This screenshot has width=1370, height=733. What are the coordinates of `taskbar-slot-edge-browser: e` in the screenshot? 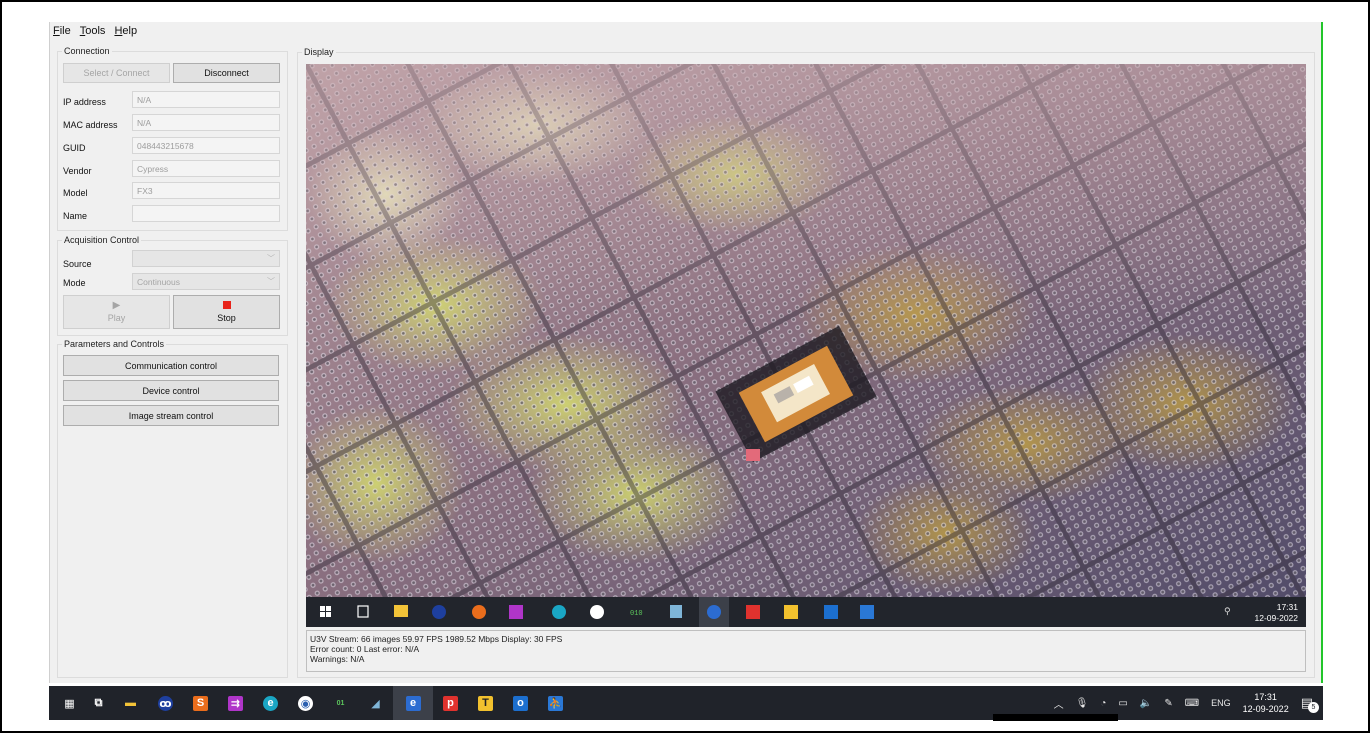 It's located at (270, 703).